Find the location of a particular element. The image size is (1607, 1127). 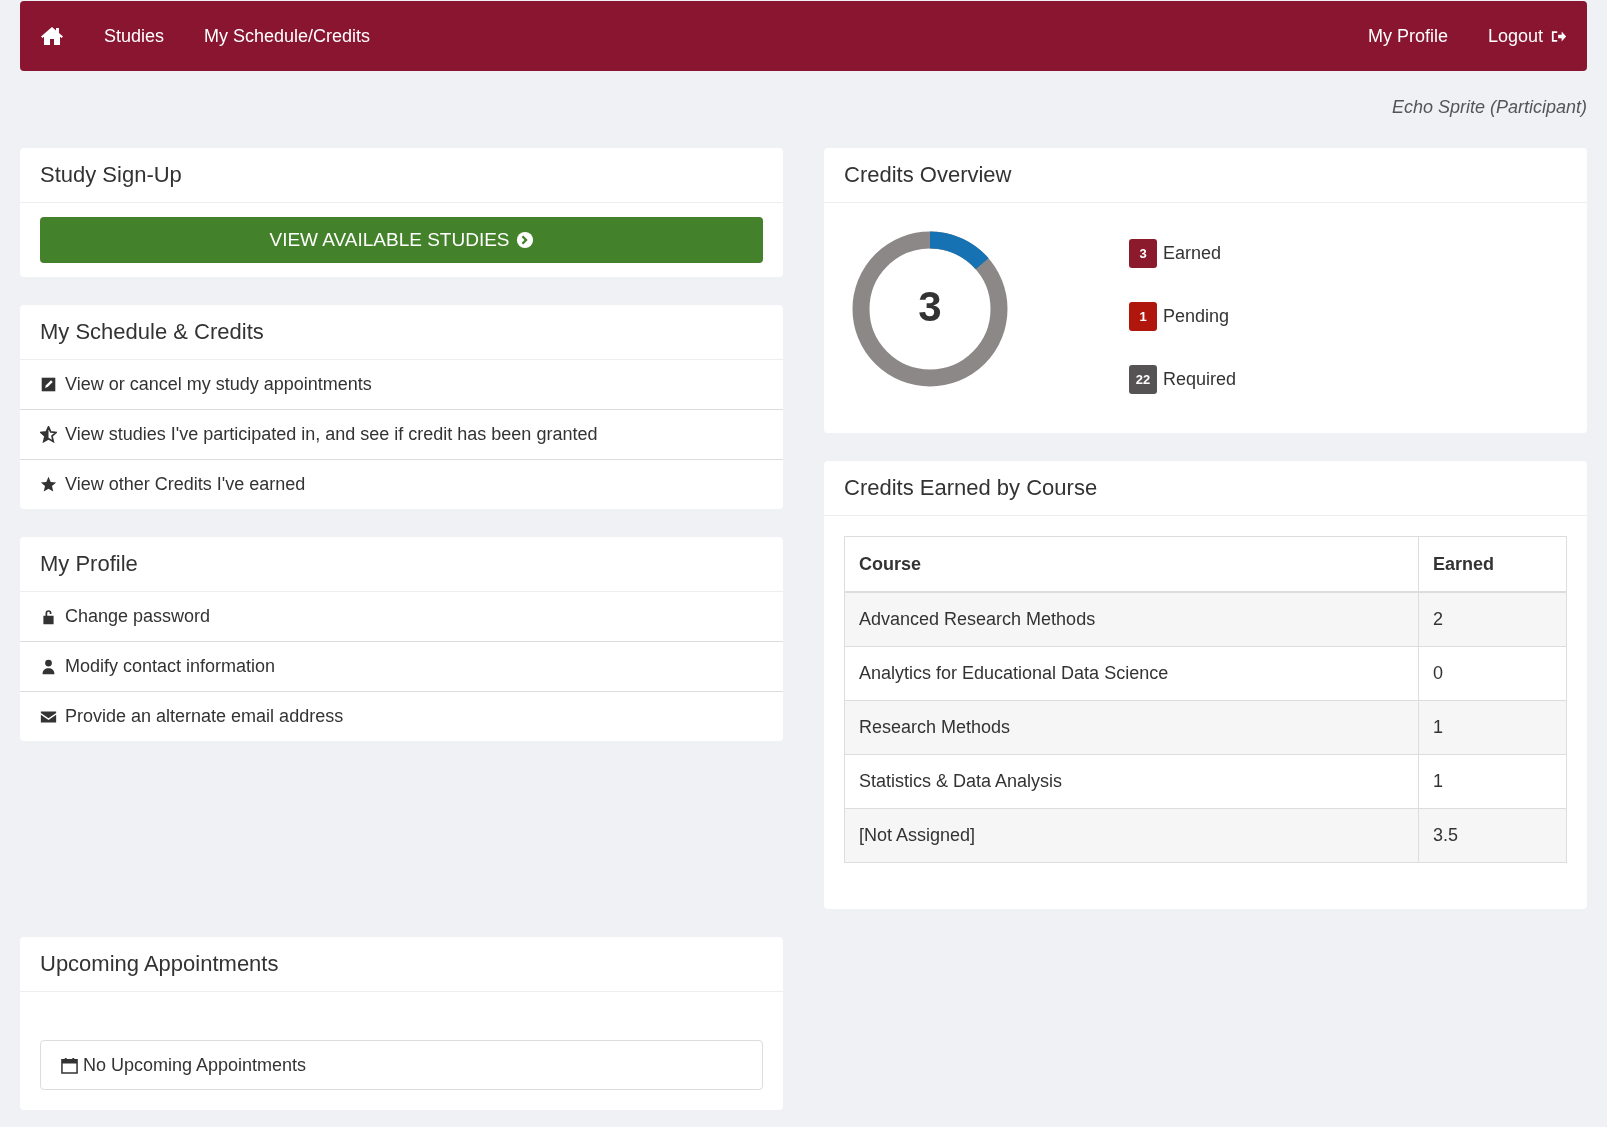

donut-value: 3 is located at coordinates (930, 307).